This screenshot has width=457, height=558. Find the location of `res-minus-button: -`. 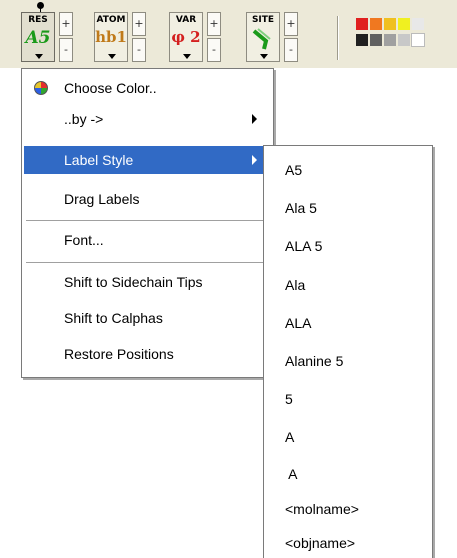

res-minus-button: - is located at coordinates (66, 50).